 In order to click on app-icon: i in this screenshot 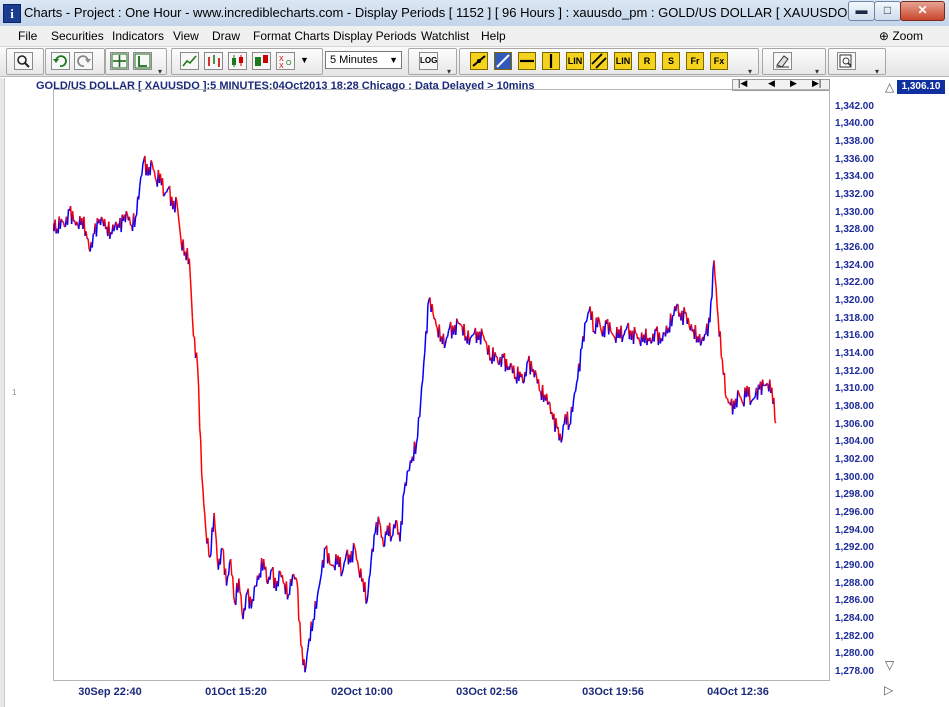, I will do `click(12, 13)`.